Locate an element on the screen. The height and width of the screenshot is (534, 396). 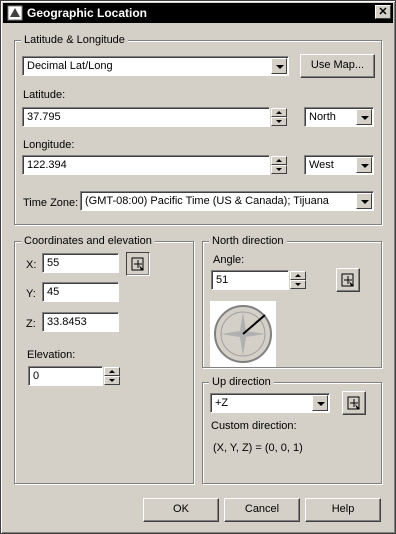
elevation-spinner is located at coordinates (112, 376).